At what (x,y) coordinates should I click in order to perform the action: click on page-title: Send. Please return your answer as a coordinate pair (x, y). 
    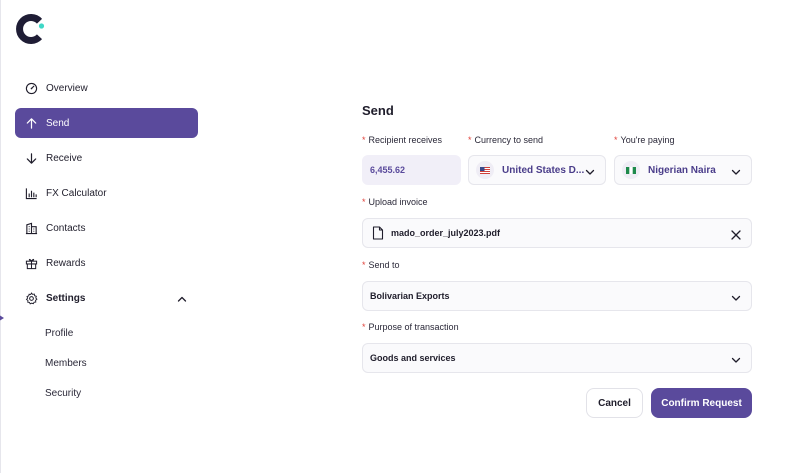
    Looking at the image, I should click on (378, 110).